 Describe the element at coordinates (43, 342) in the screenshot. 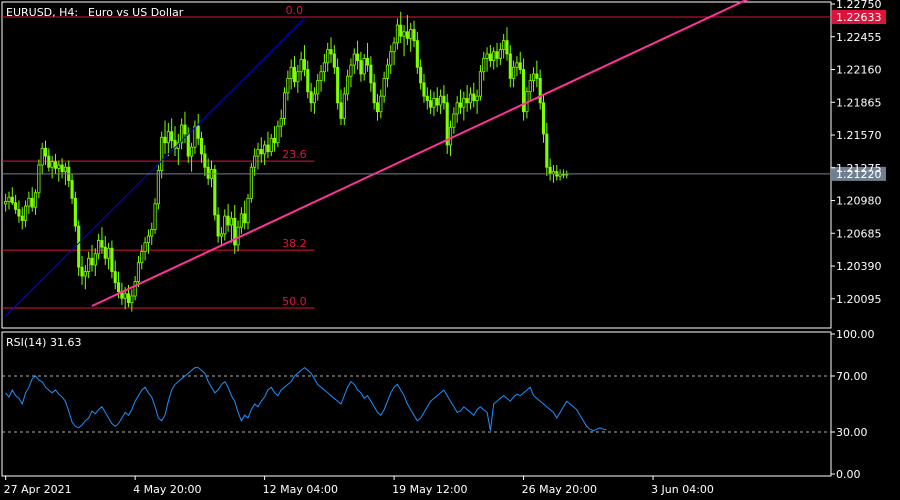

I see `rsi-title: RSI(14) 31.63` at that location.